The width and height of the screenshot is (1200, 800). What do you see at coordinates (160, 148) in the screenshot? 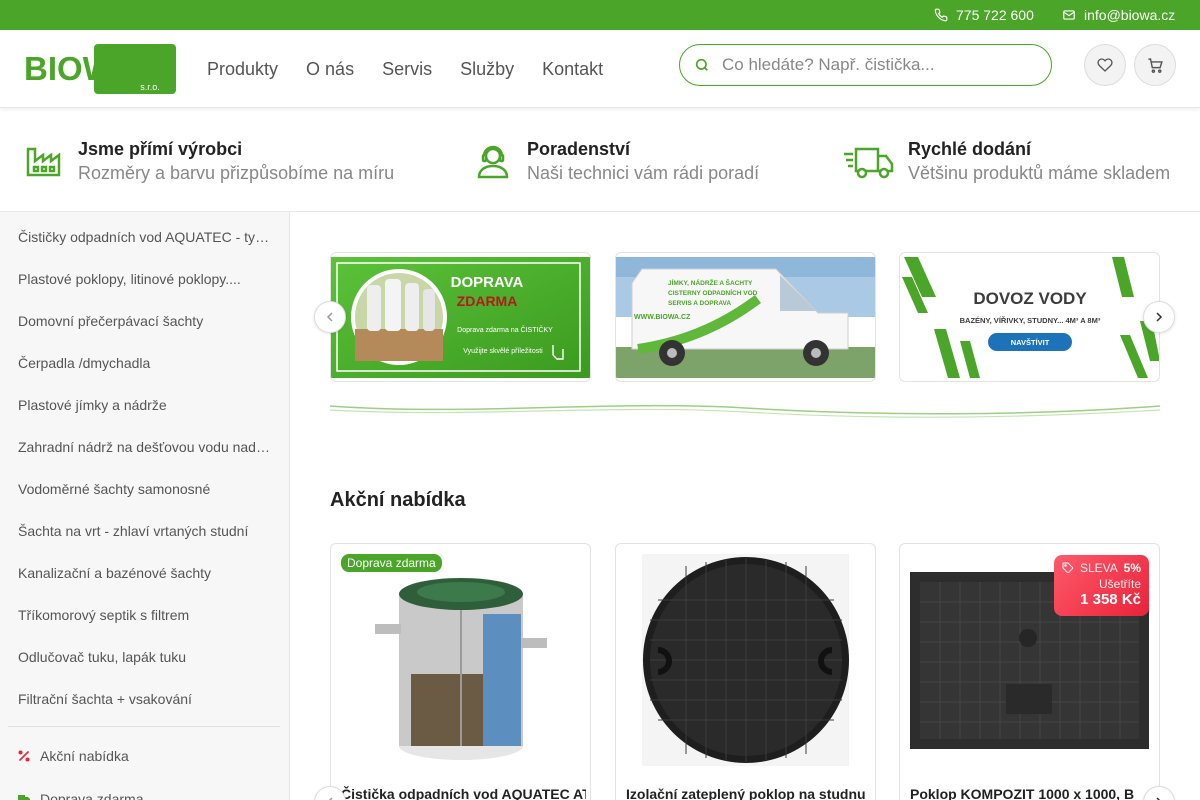
I see `usp-title: Jsme přímí výrobci` at bounding box center [160, 148].